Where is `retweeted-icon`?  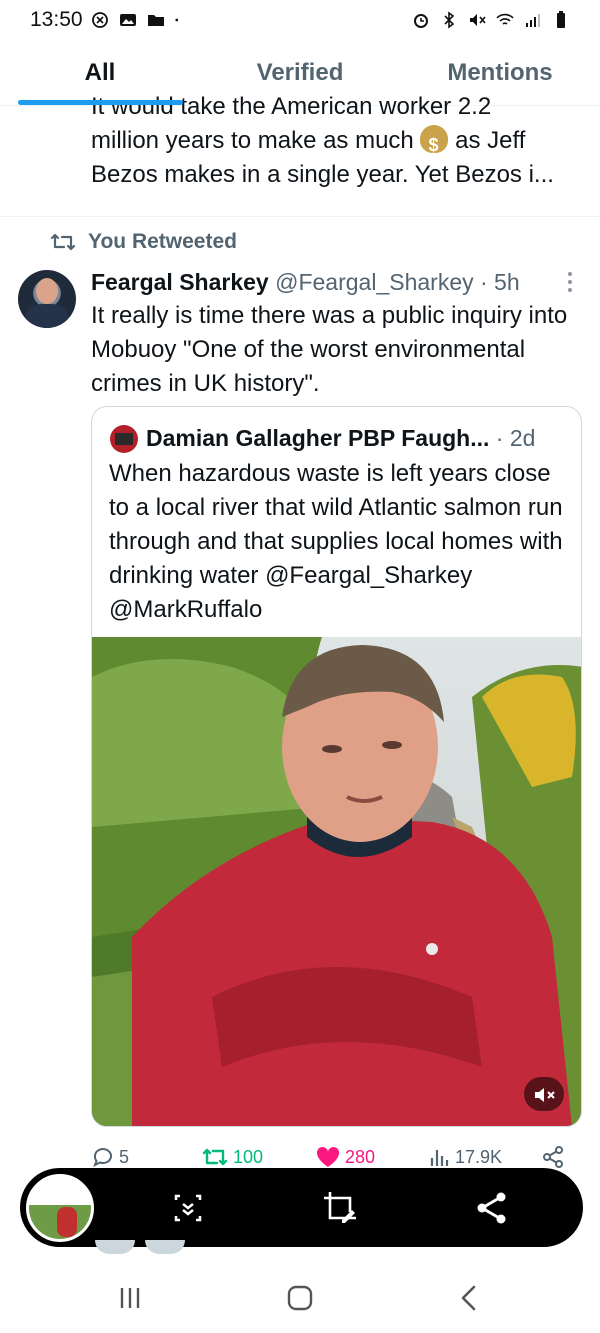
retweeted-icon is located at coordinates (215, 1157).